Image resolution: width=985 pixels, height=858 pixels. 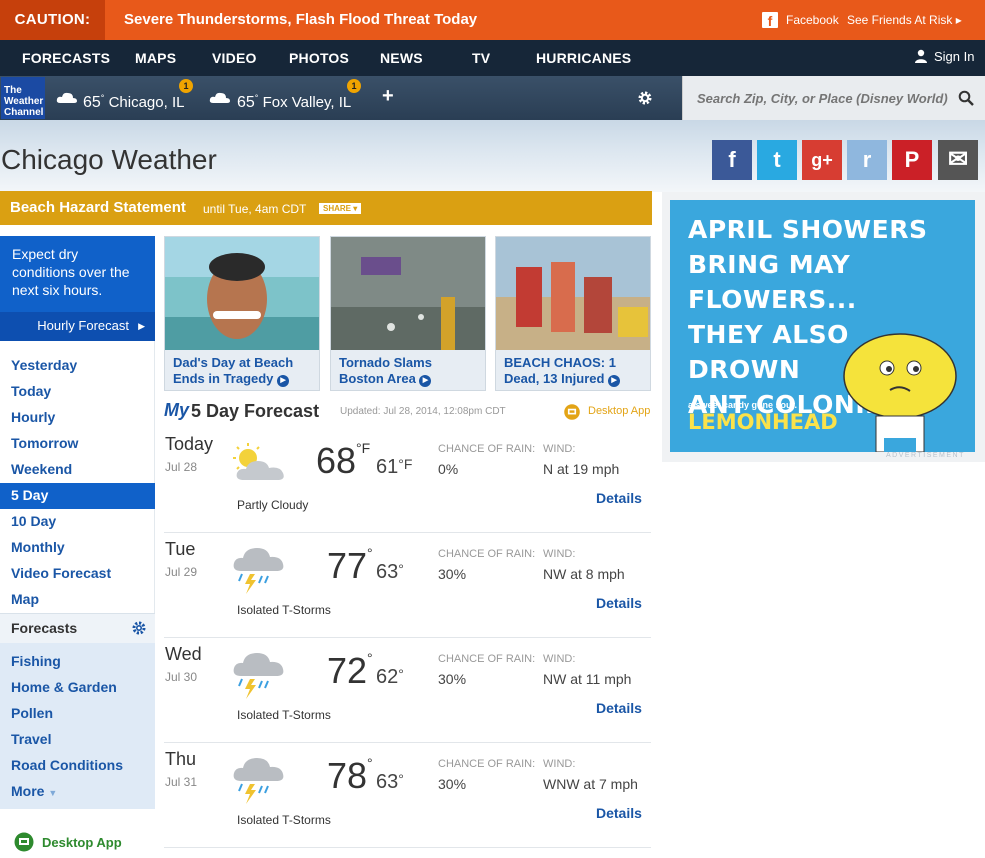 What do you see at coordinates (867, 160) in the screenshot?
I see `reddit-share-icon: r` at bounding box center [867, 160].